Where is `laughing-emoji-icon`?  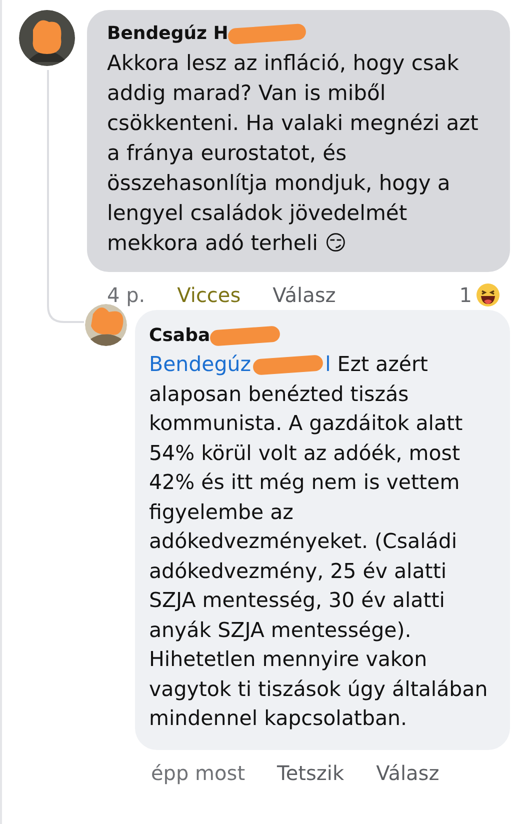
laughing-emoji-icon is located at coordinates (488, 295).